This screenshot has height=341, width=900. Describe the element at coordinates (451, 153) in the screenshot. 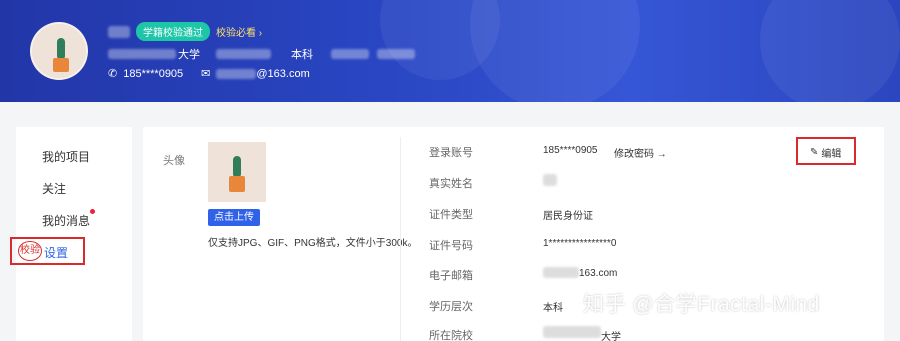

I see `field-label-account: 登录账号` at that location.